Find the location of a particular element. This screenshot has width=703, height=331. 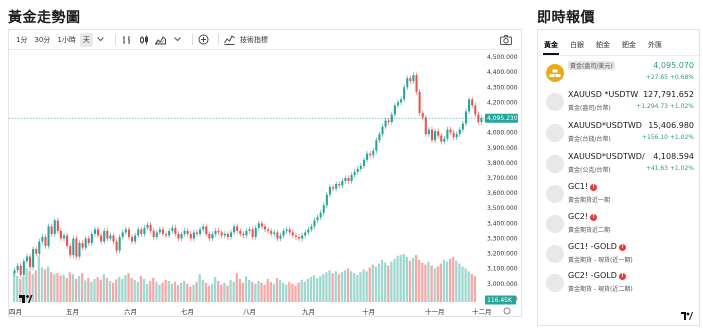

quote-symbol: GC2! is located at coordinates (578, 216).